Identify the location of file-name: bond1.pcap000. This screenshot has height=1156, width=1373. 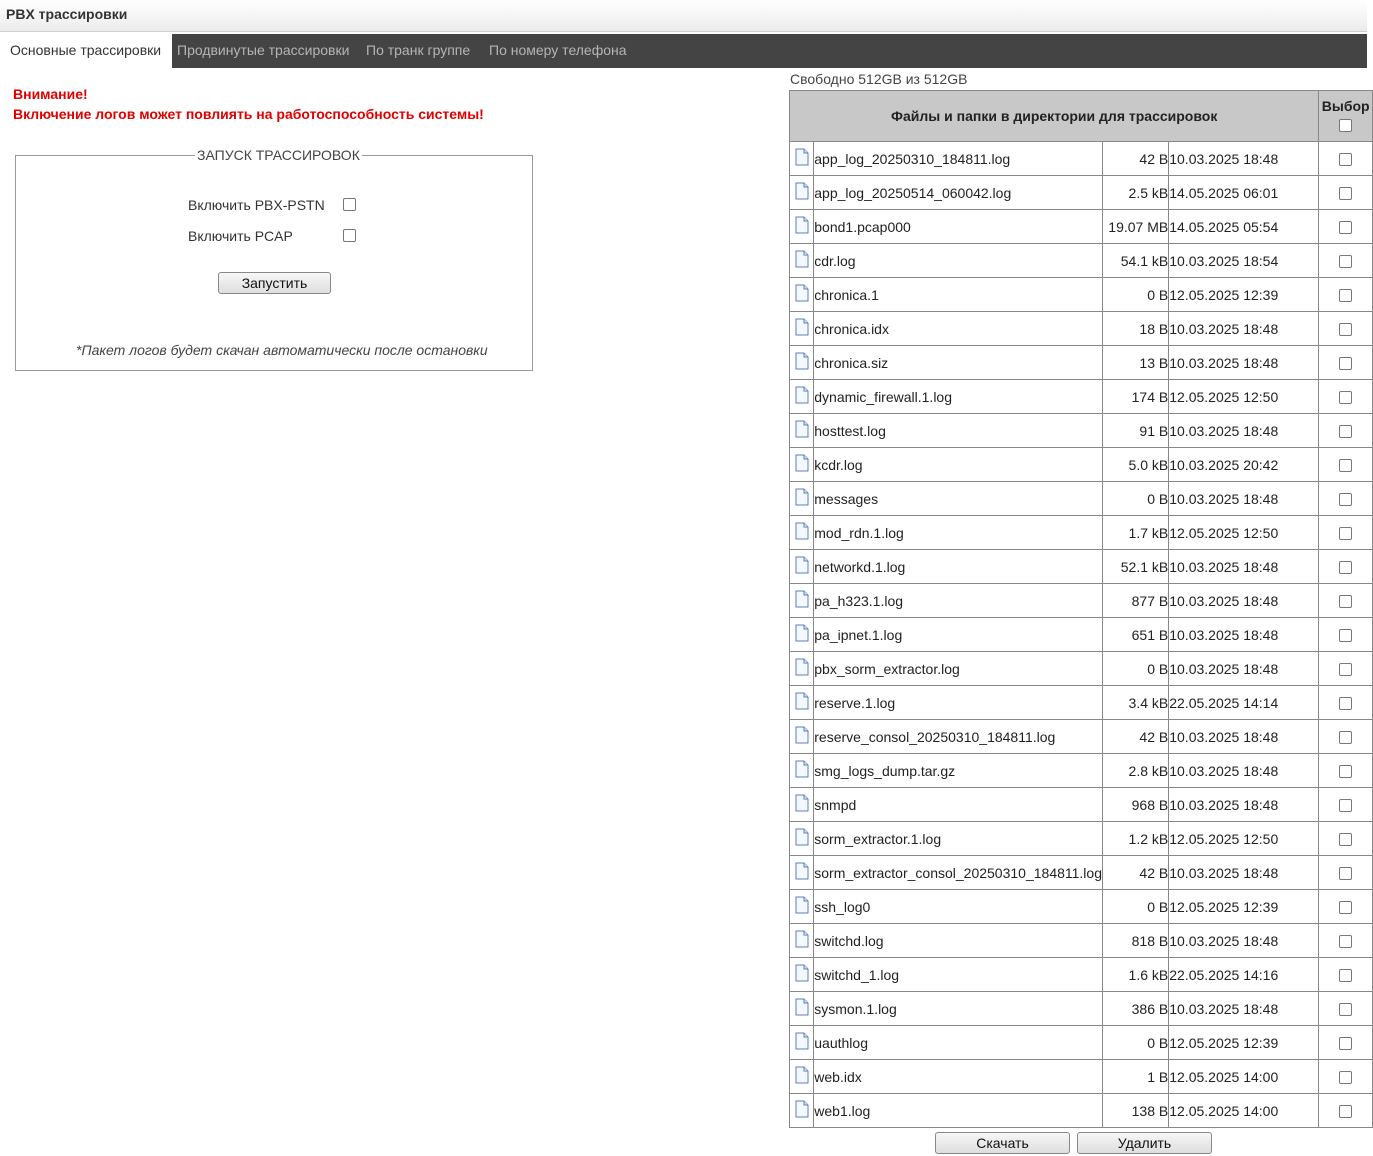
(958, 226).